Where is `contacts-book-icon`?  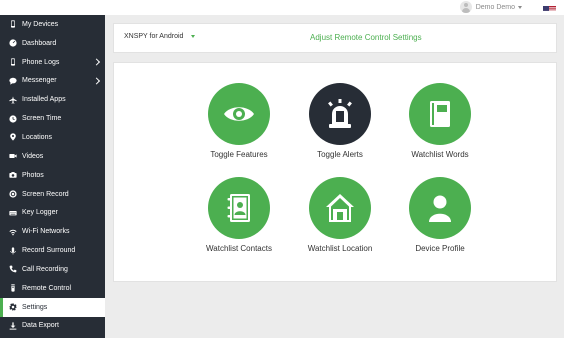 contacts-book-icon is located at coordinates (239, 208).